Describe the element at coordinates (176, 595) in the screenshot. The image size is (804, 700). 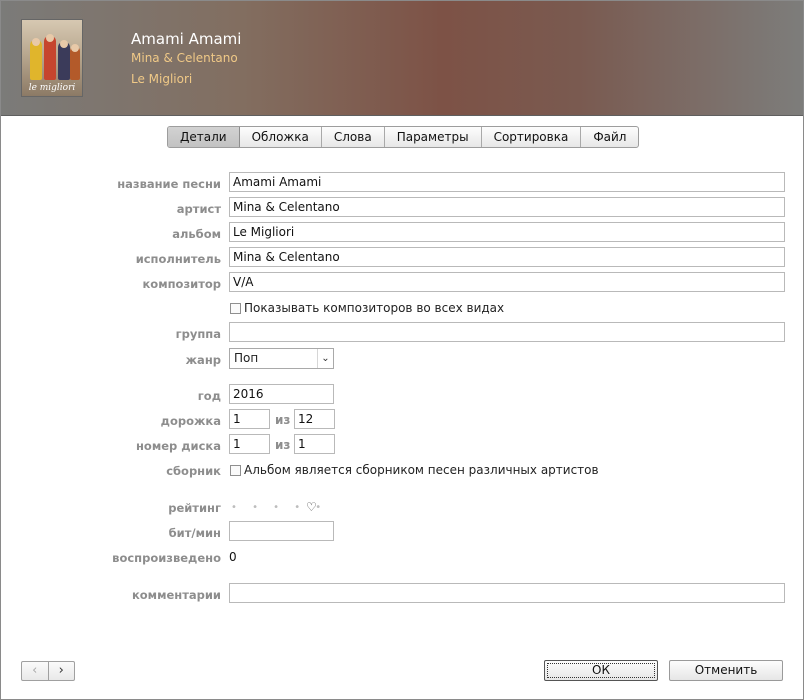
I see `comments-label: комментарии` at that location.